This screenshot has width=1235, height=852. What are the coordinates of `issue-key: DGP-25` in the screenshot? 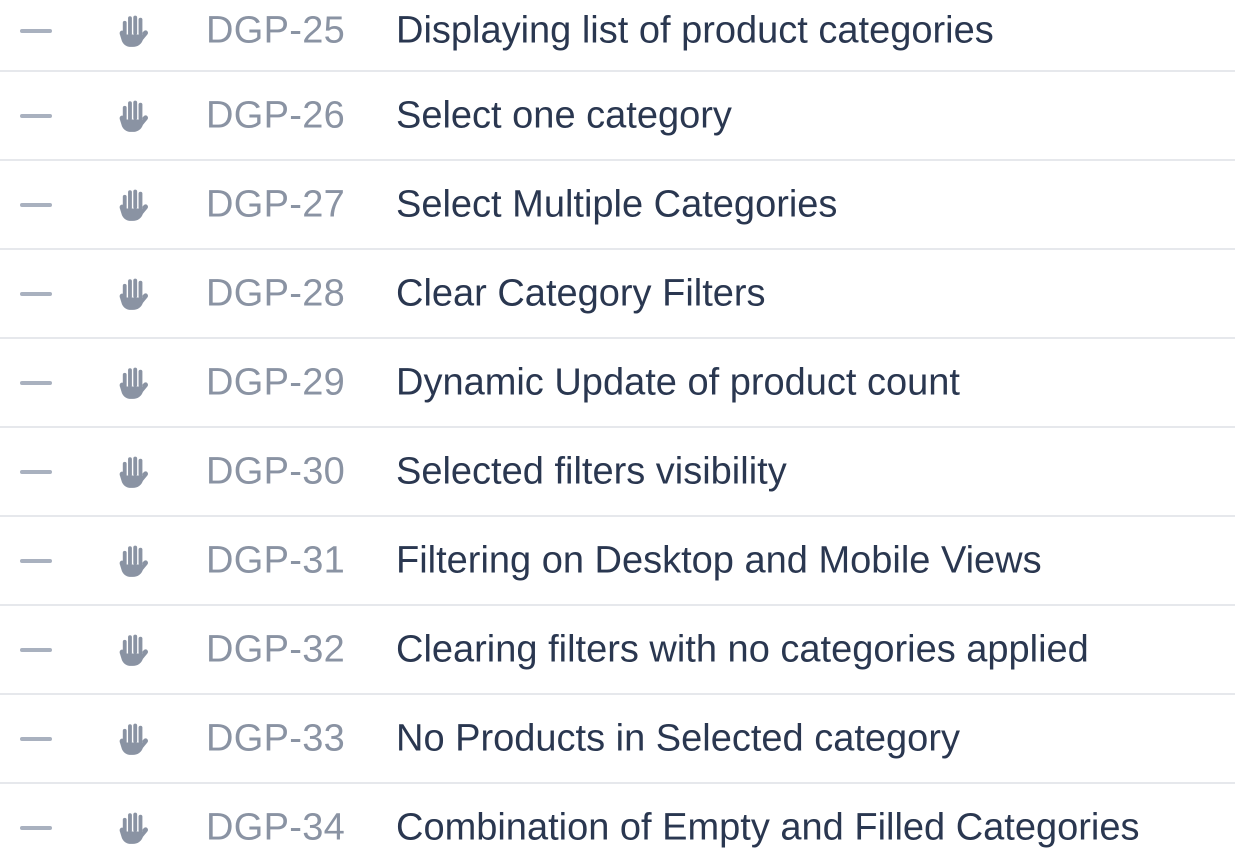 It's located at (275, 30).